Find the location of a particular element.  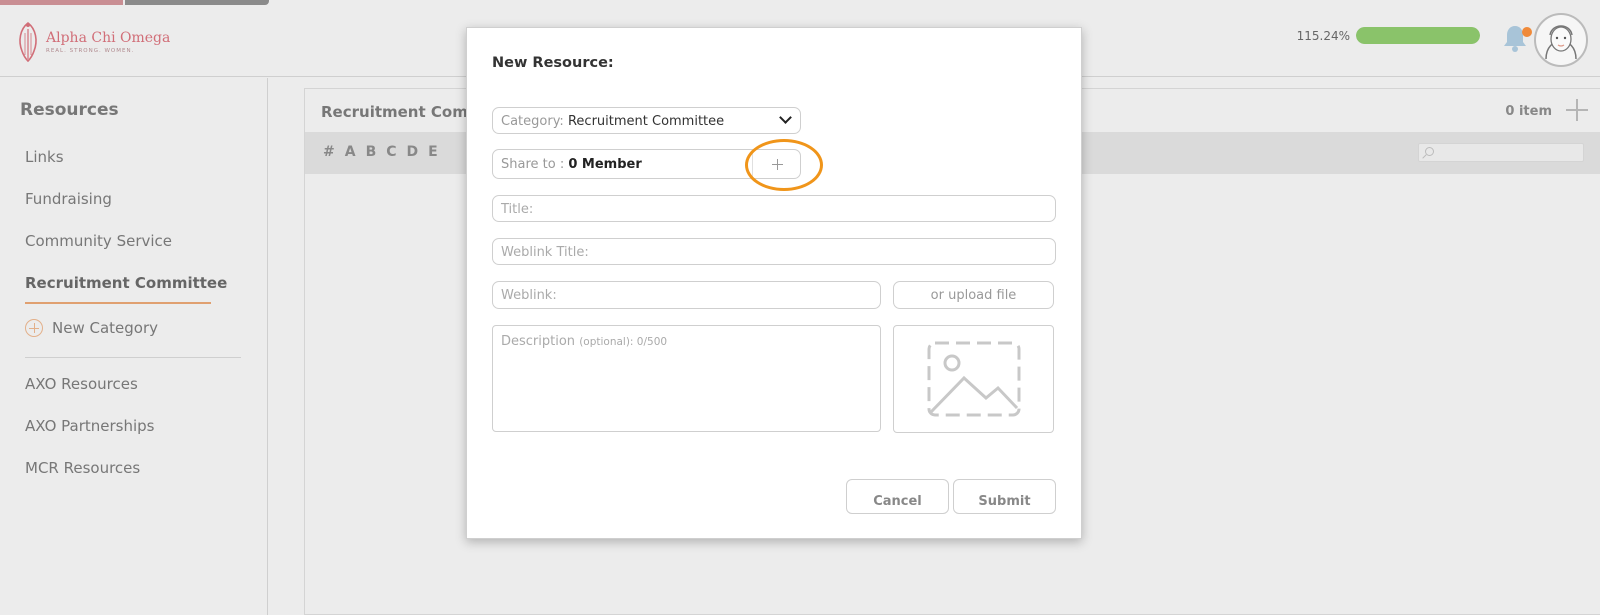

weblink-input: Weblink: is located at coordinates (686, 295).